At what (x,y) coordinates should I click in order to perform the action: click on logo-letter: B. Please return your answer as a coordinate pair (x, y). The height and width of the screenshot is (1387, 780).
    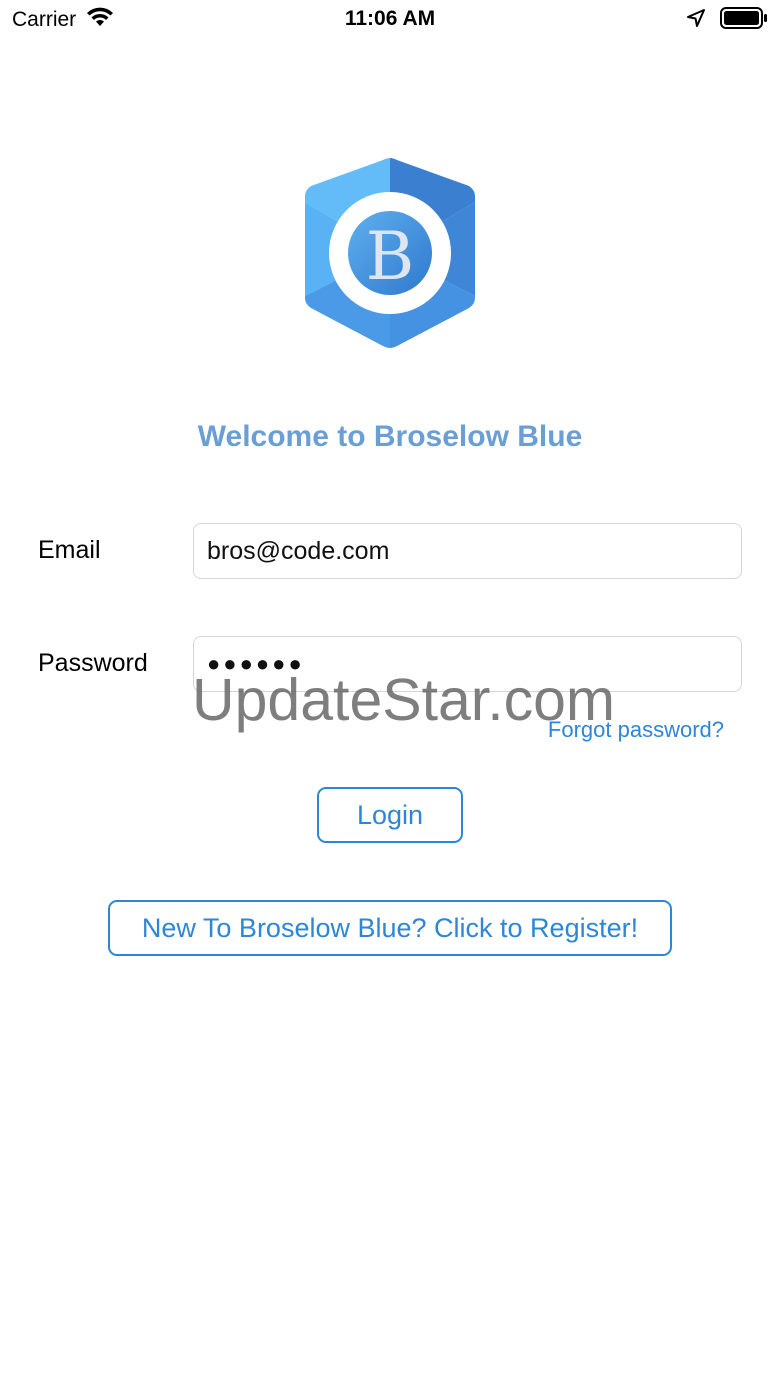
    Looking at the image, I should click on (390, 256).